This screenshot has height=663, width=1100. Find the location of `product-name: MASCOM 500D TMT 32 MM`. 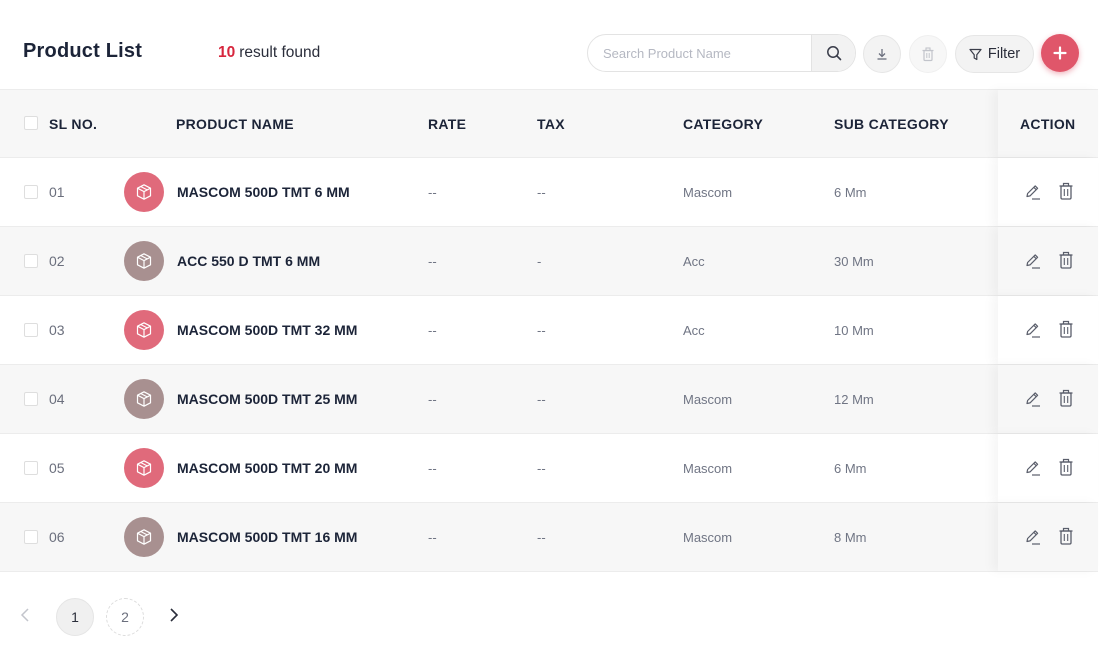

product-name: MASCOM 500D TMT 32 MM is located at coordinates (267, 330).